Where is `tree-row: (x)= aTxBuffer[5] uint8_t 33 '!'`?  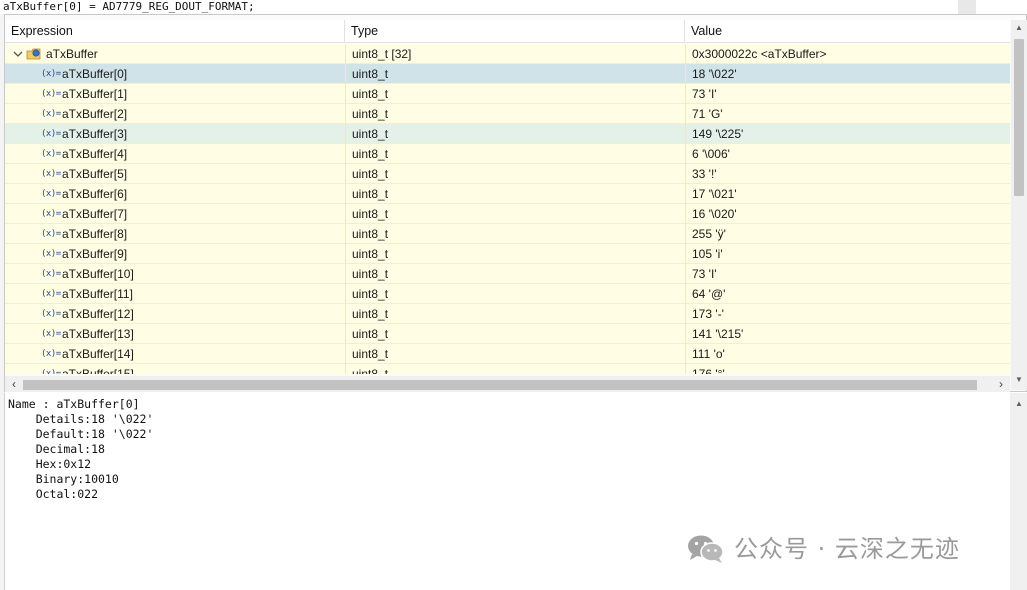 tree-row: (x)= aTxBuffer[5] uint8_t 33 '!' is located at coordinates (507, 174).